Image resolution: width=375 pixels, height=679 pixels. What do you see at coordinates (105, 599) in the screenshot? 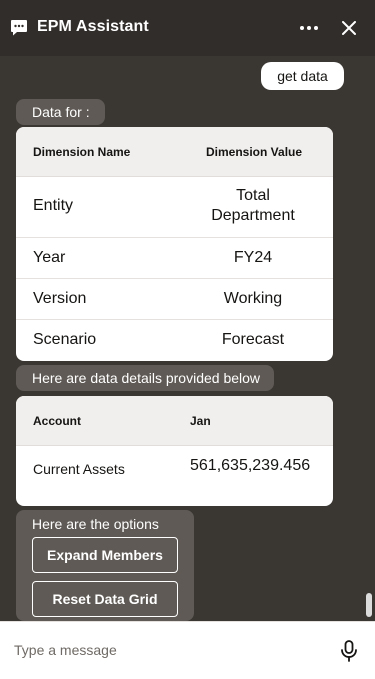
I see `reset-data-grid-button: Reset Data Grid` at bounding box center [105, 599].